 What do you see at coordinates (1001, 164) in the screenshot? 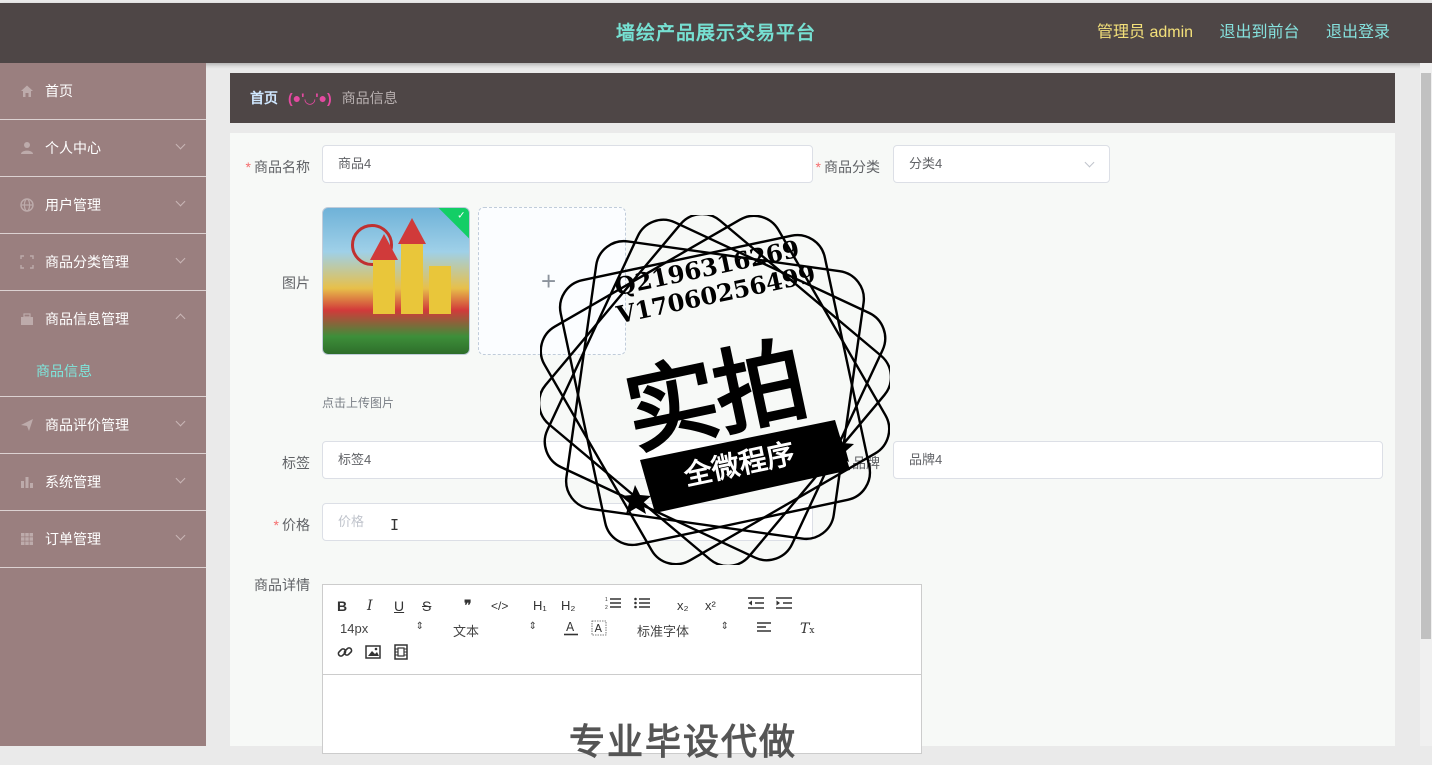
I see `category-select: 分类4` at bounding box center [1001, 164].